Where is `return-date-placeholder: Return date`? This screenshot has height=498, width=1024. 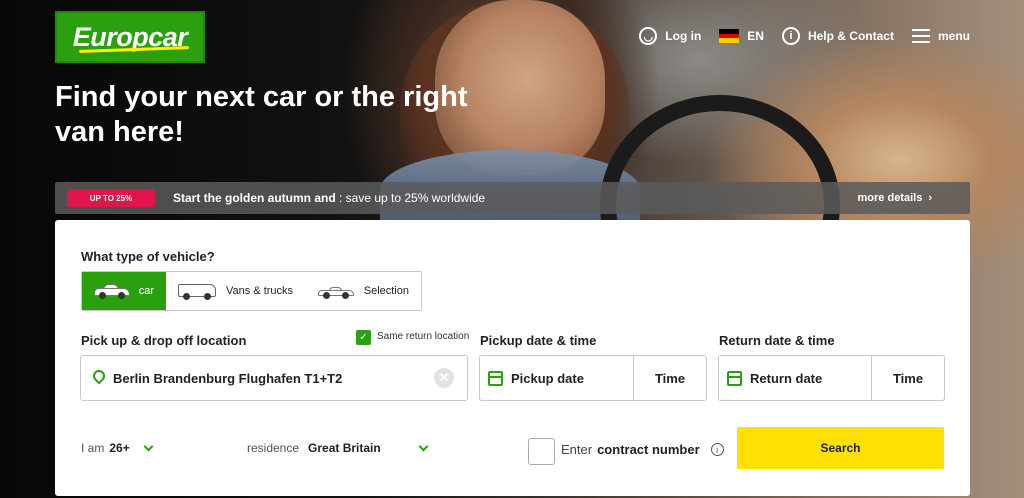
return-date-placeholder: Return date is located at coordinates (786, 378).